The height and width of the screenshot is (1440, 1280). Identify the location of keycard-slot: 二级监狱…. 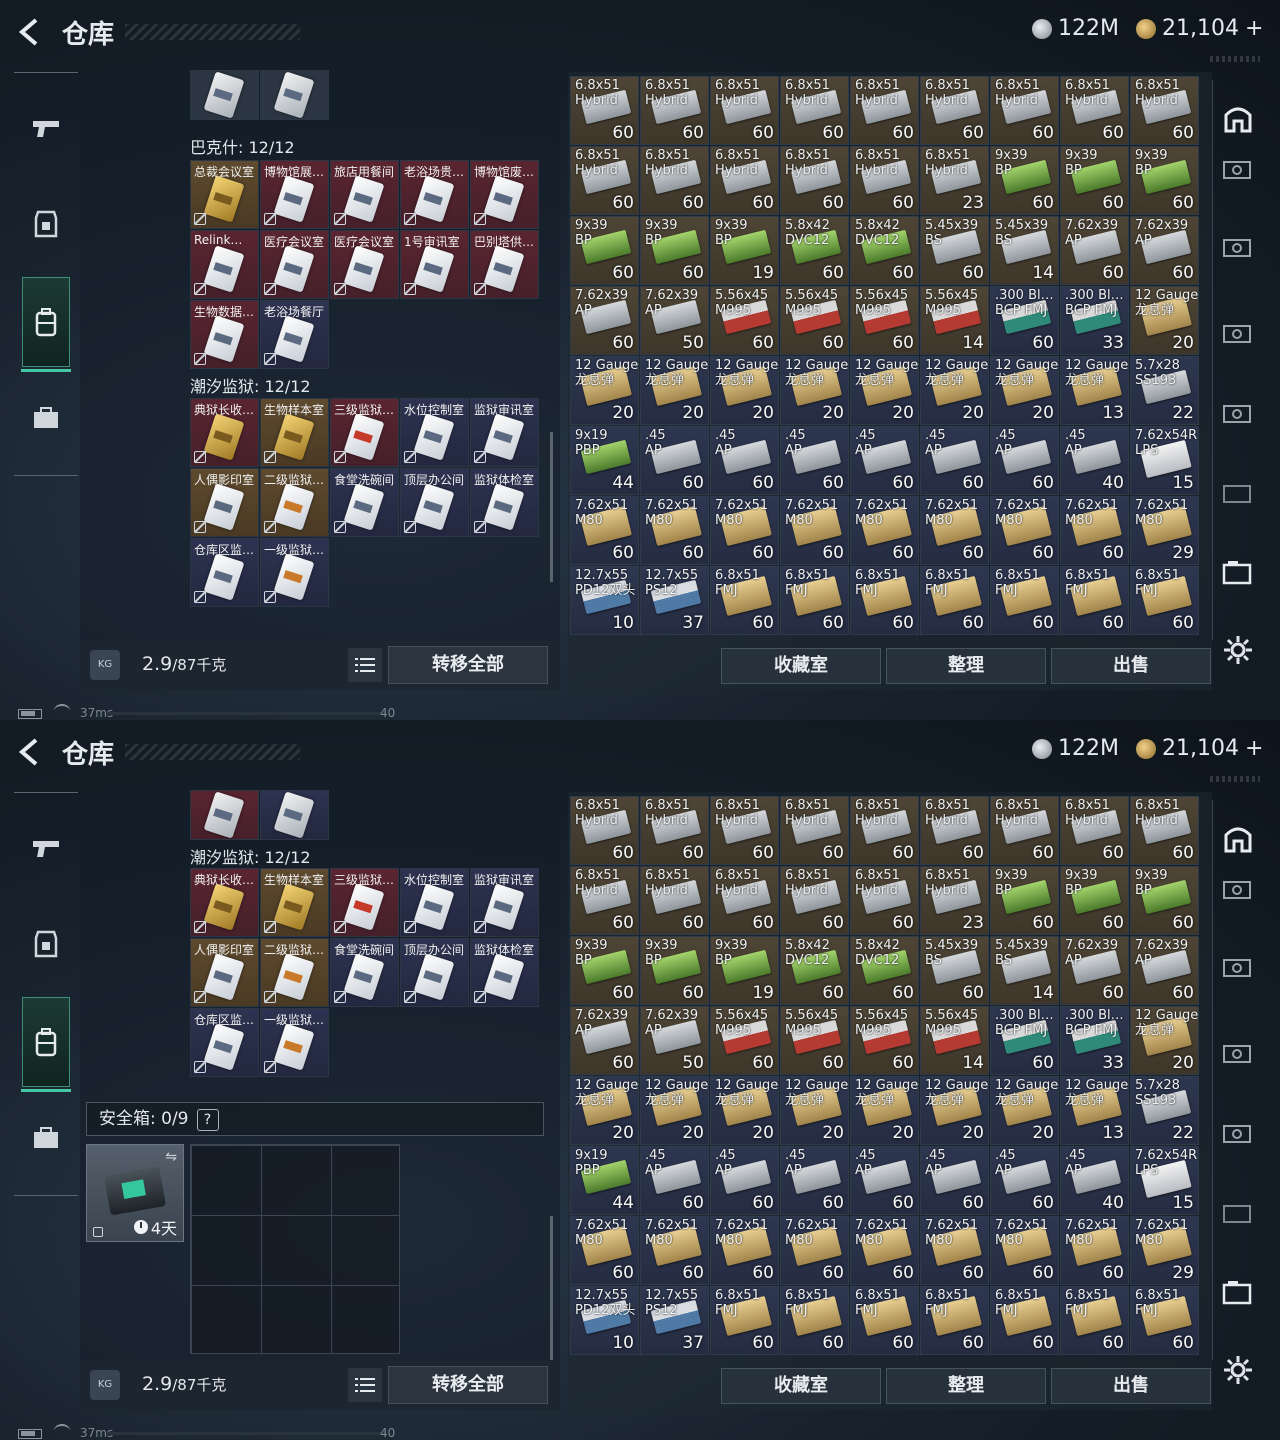
(294, 502).